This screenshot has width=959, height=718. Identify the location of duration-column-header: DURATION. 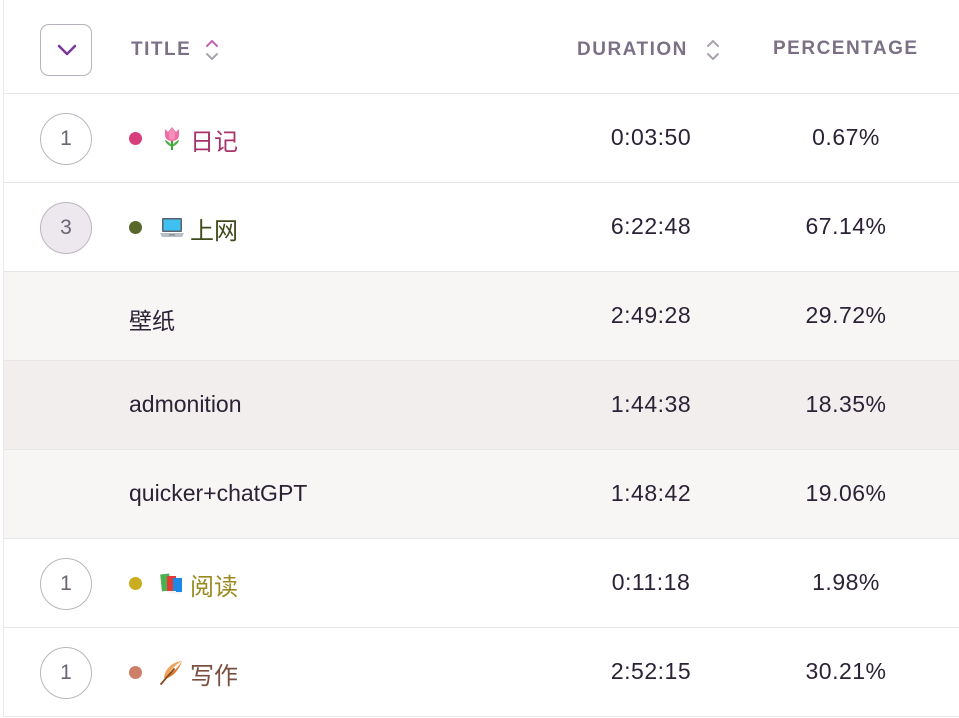
(648, 50).